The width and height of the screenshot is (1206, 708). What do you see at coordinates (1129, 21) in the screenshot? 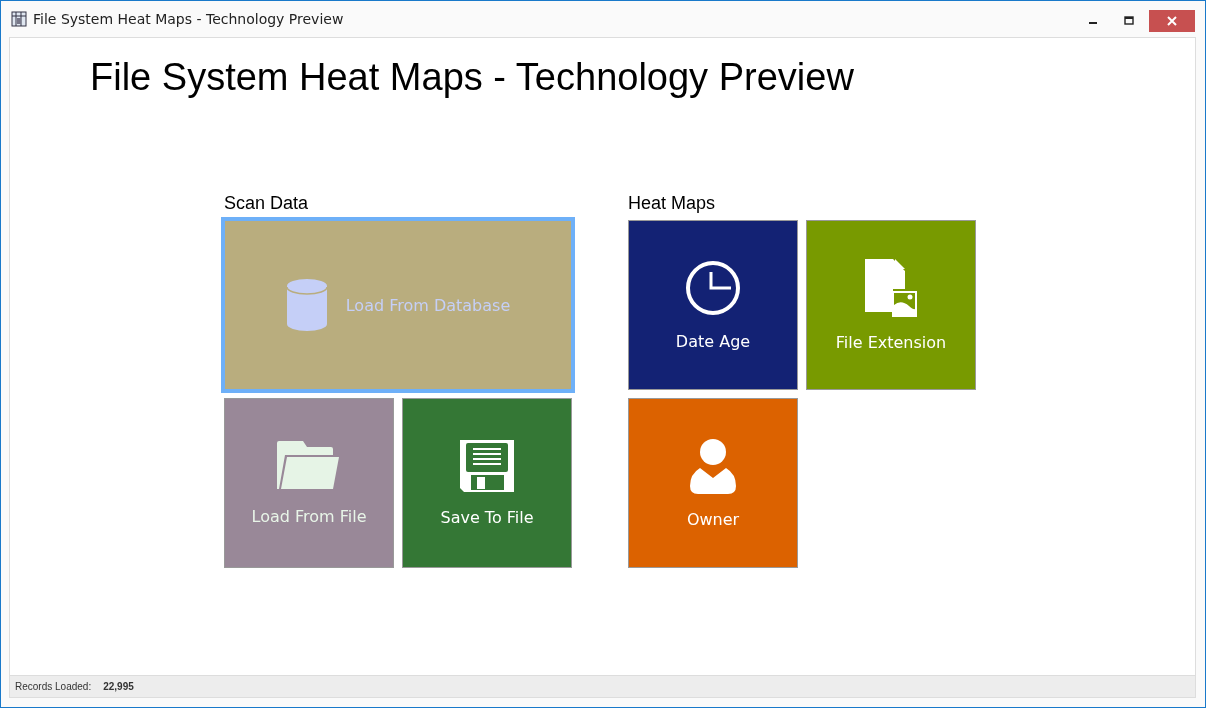
I see `maximize-icon` at bounding box center [1129, 21].